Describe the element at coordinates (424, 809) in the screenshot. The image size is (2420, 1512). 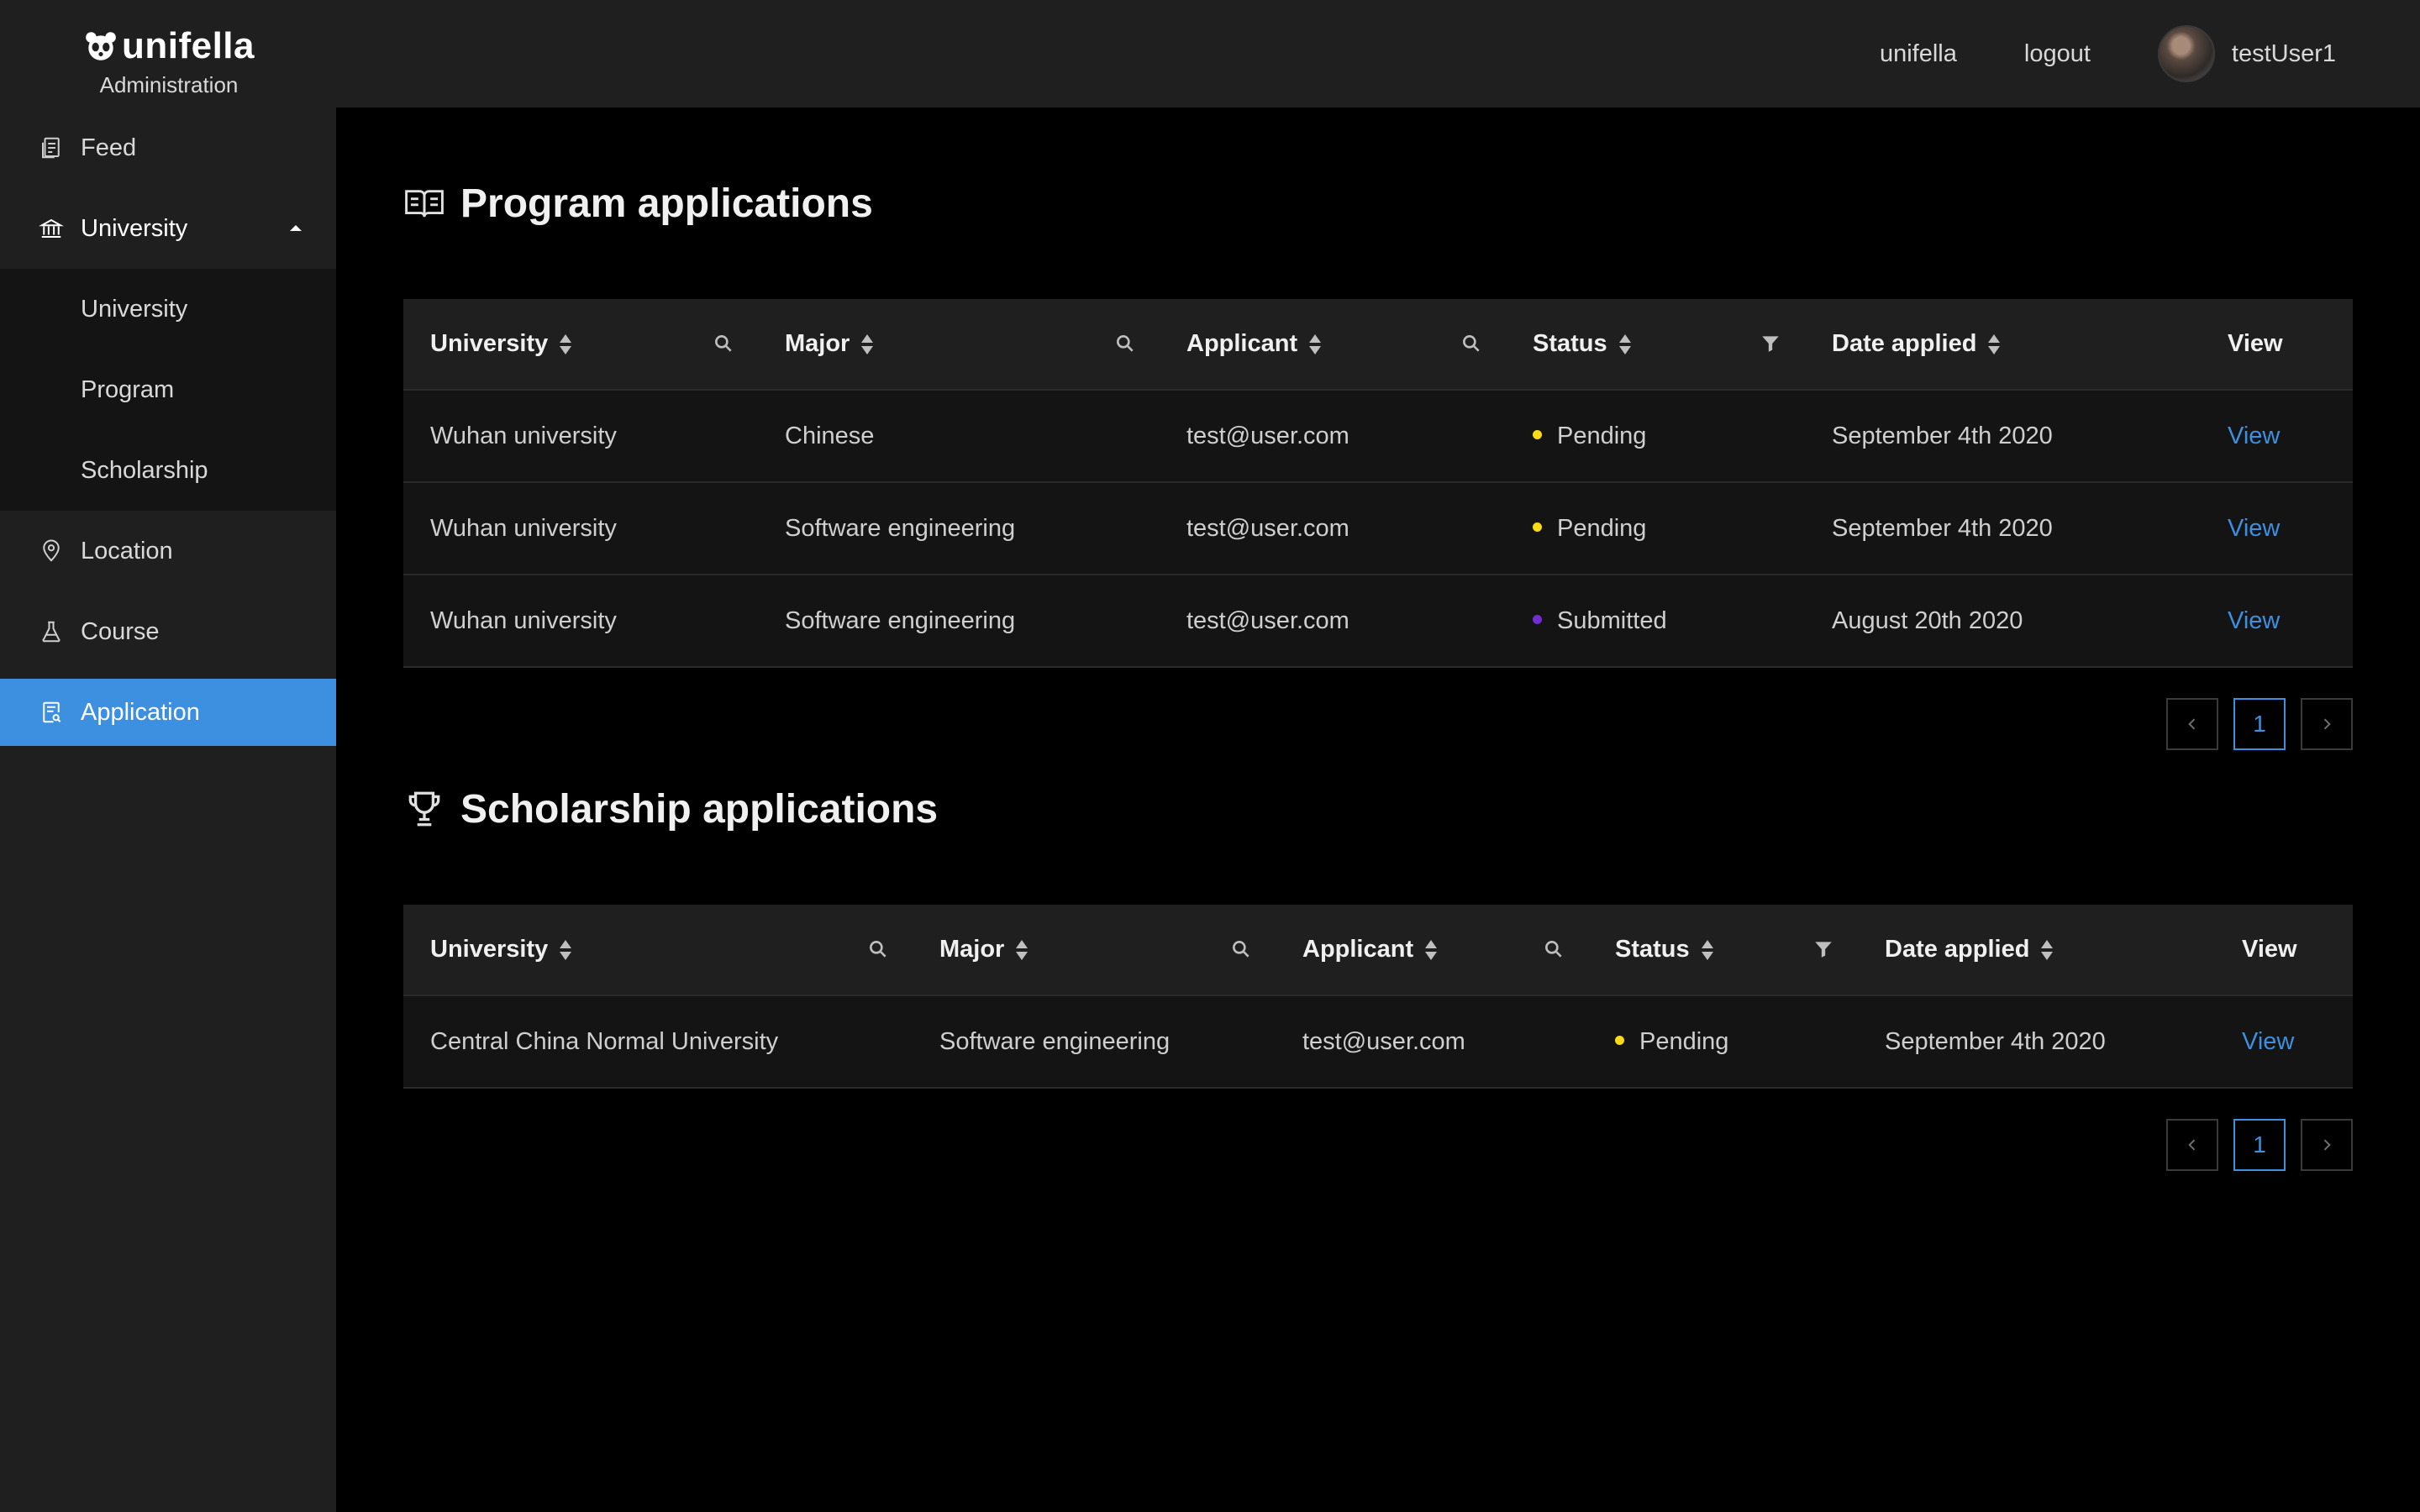
I see `trophy-icon` at that location.